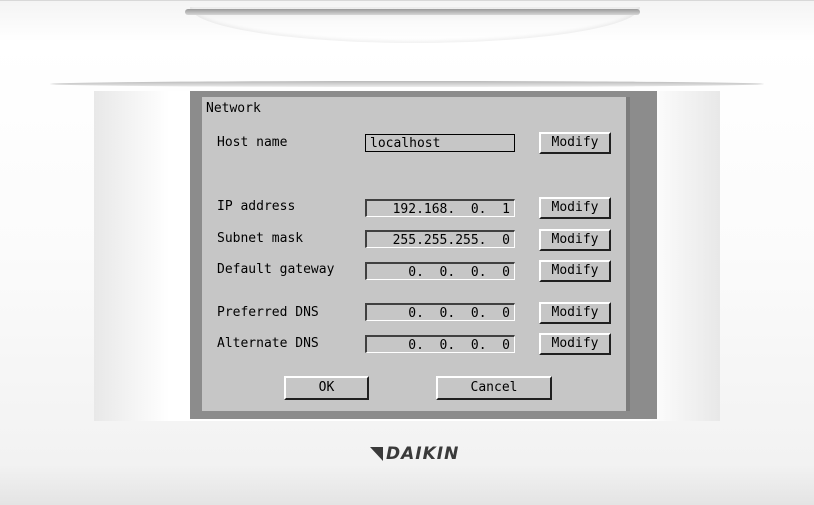  I want to click on top-handle, so click(412, 12).